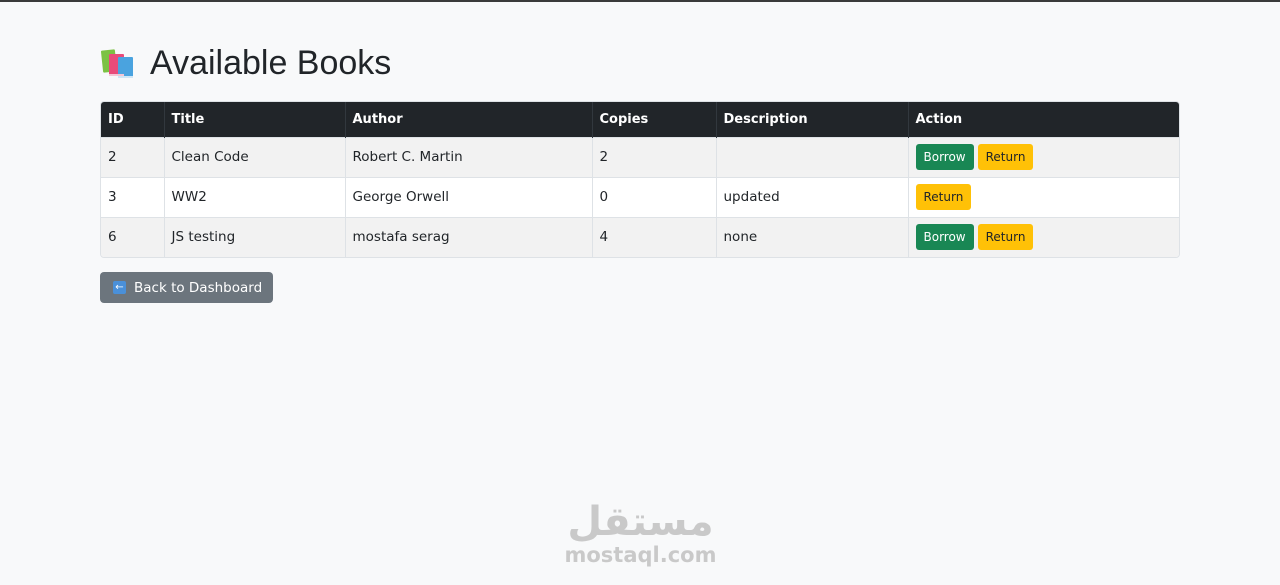 This screenshot has width=1280, height=585. Describe the element at coordinates (654, 119) in the screenshot. I see `header-copies: Copies` at that location.